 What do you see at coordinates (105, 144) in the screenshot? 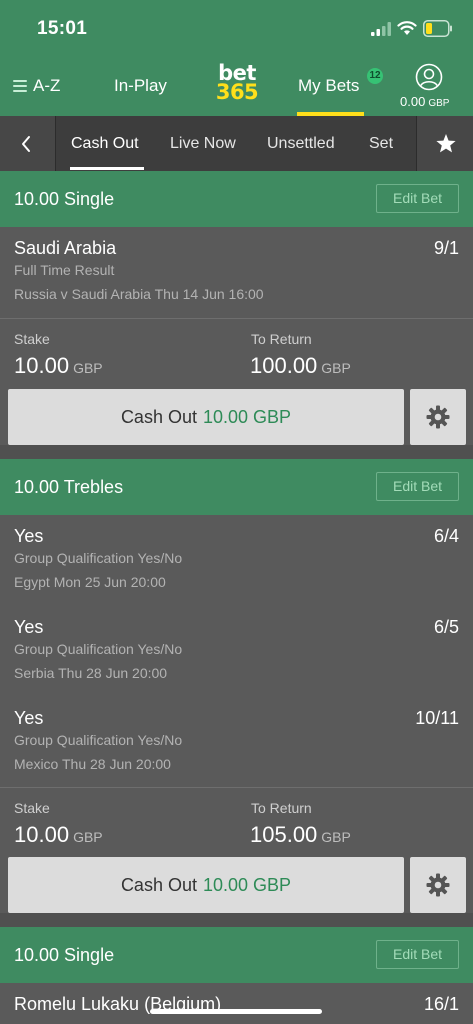
I see `tab-cash-out: Cash Out` at bounding box center [105, 144].